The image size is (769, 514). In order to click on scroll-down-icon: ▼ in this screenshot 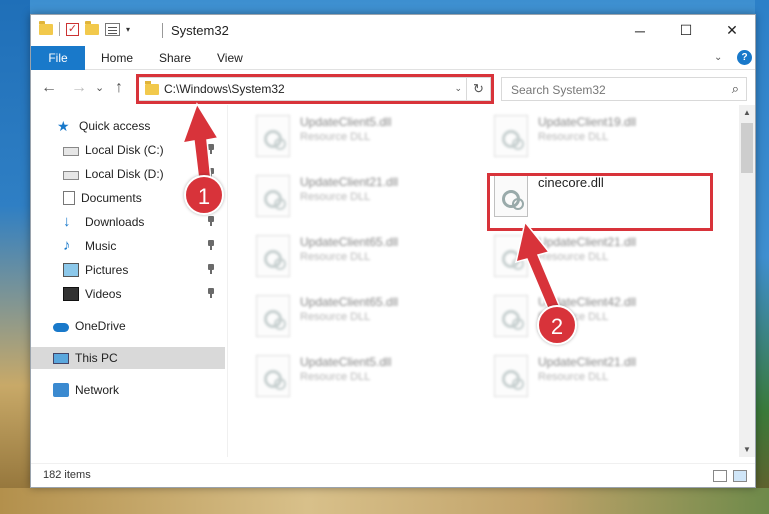, I will do `click(747, 449)`.